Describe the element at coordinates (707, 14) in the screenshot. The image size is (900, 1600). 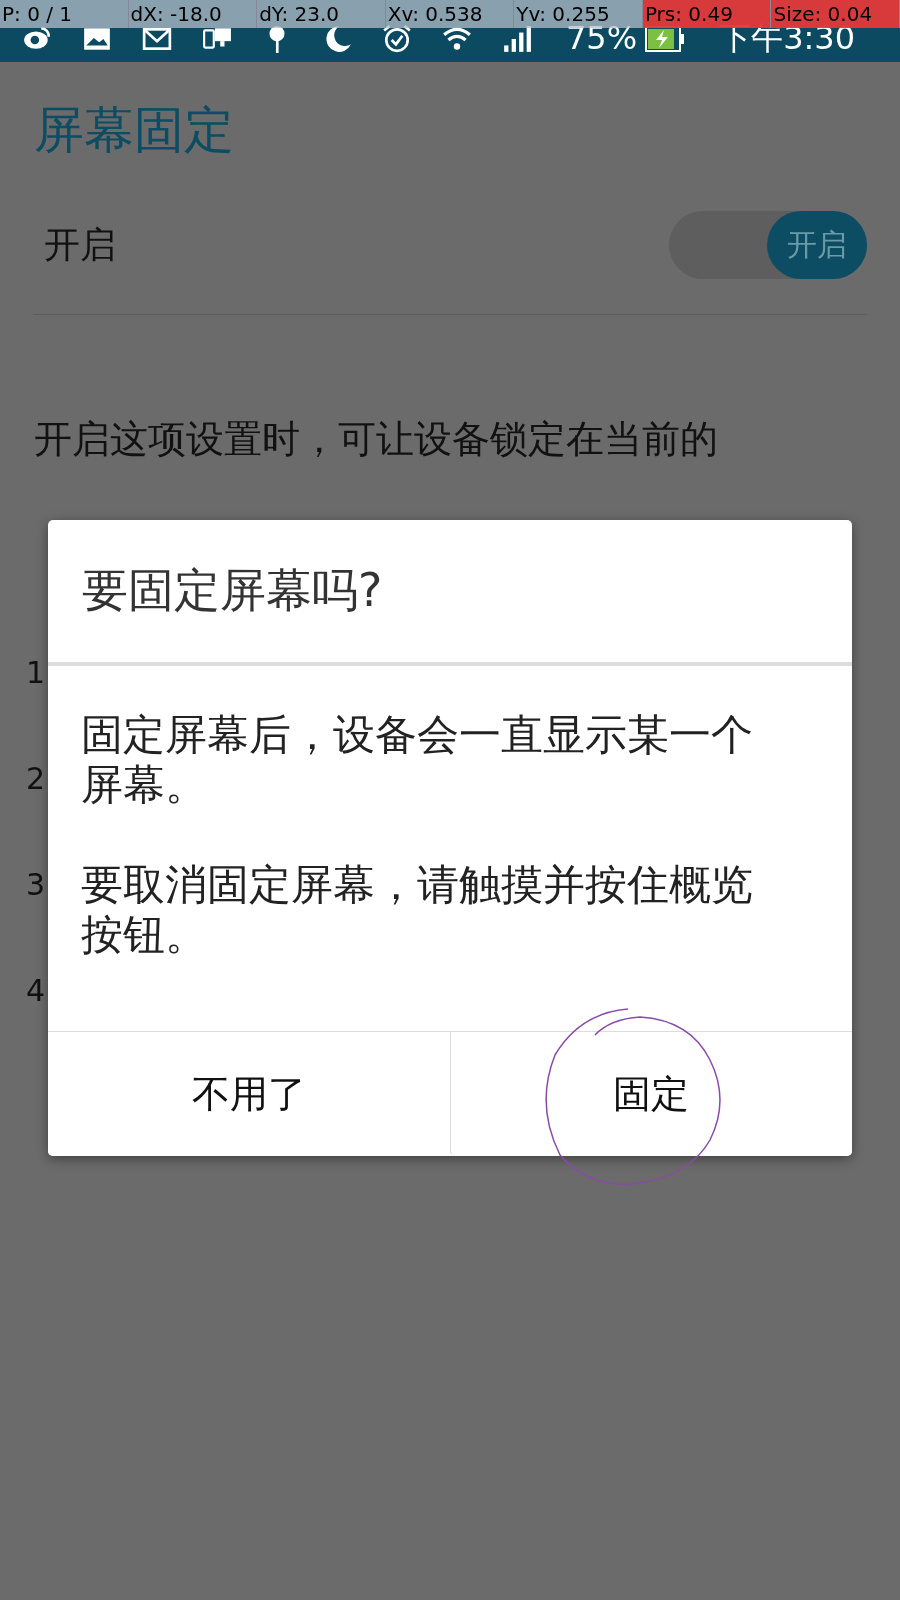
I see `pointer-debug-value: Prs: 0.49` at that location.